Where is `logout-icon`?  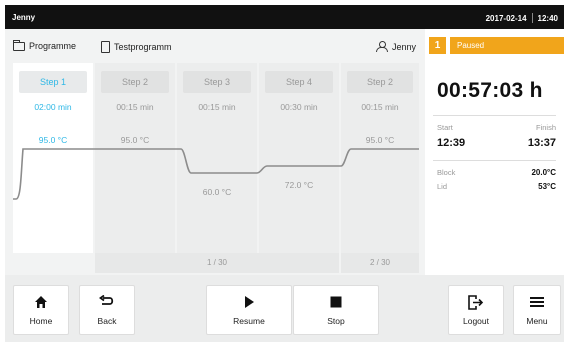
logout-icon is located at coordinates (476, 302).